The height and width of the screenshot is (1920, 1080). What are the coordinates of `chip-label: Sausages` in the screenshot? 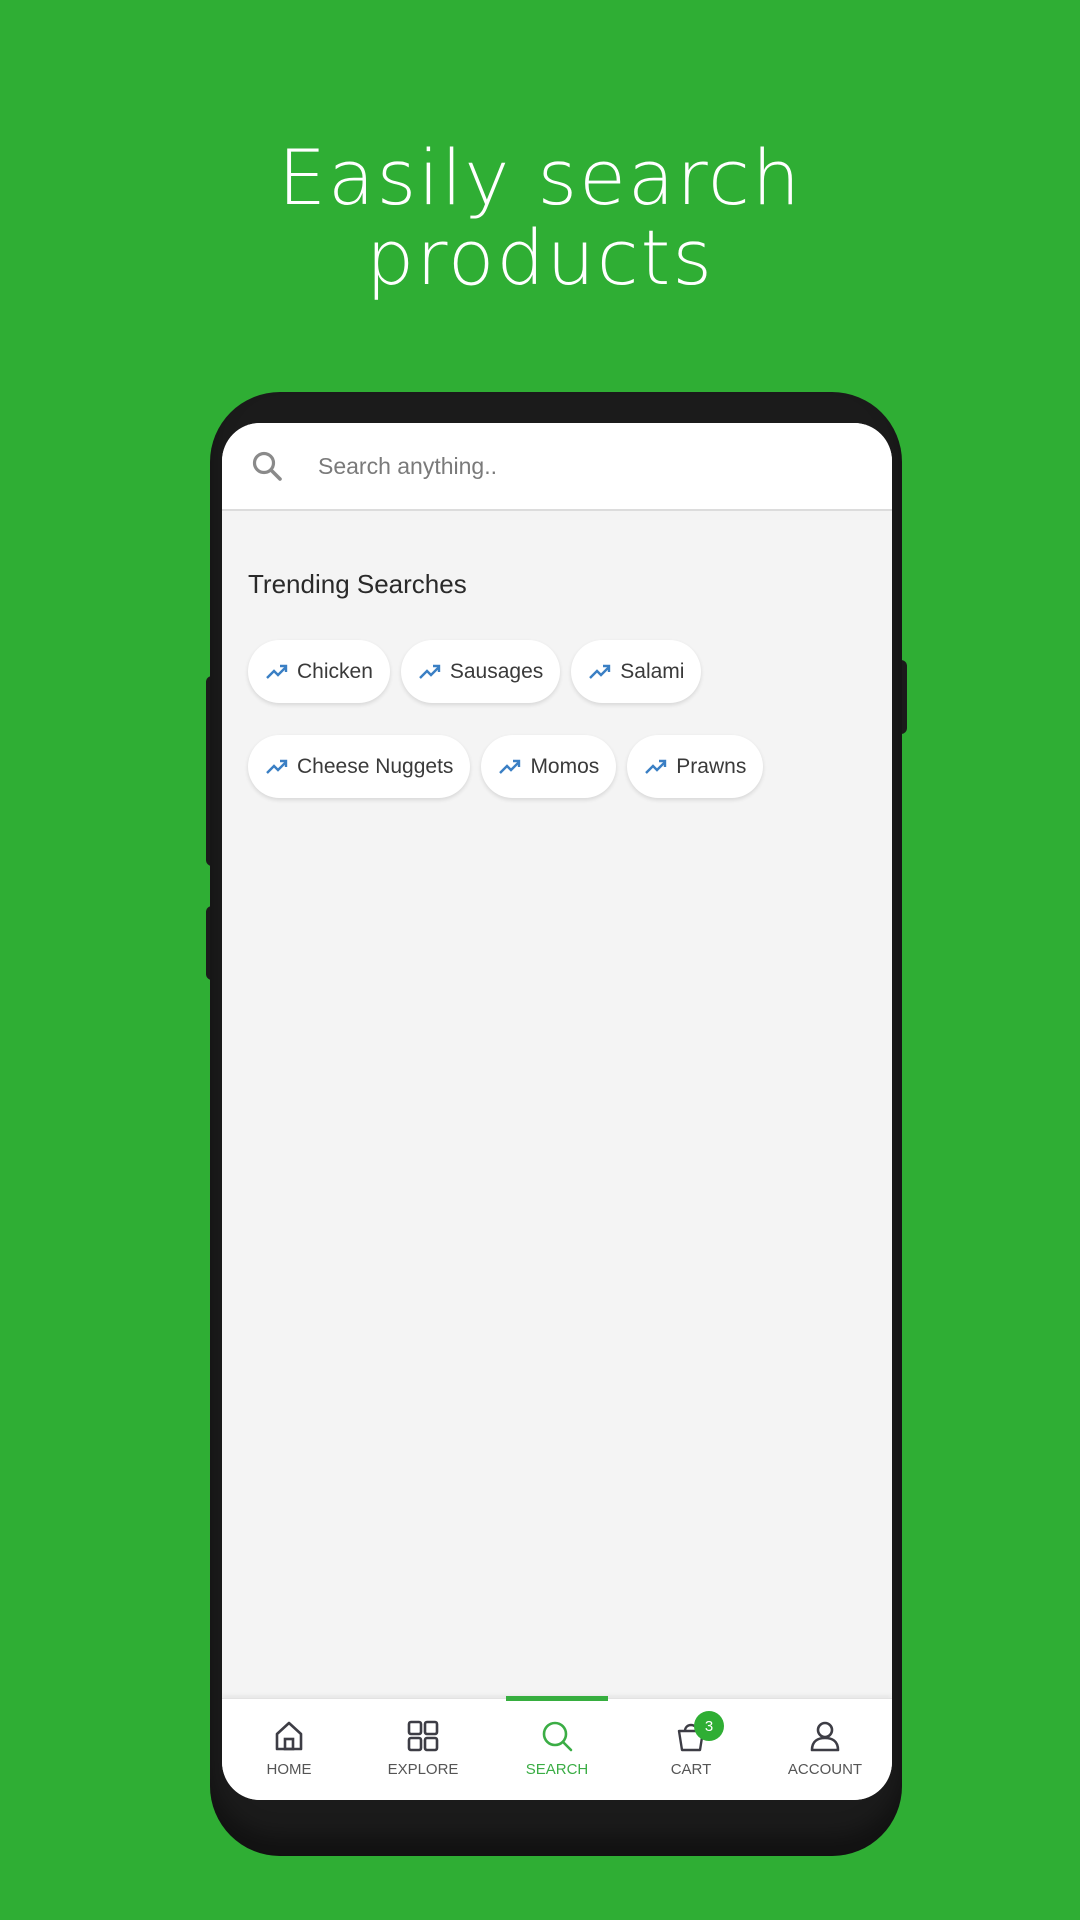 It's located at (496, 671).